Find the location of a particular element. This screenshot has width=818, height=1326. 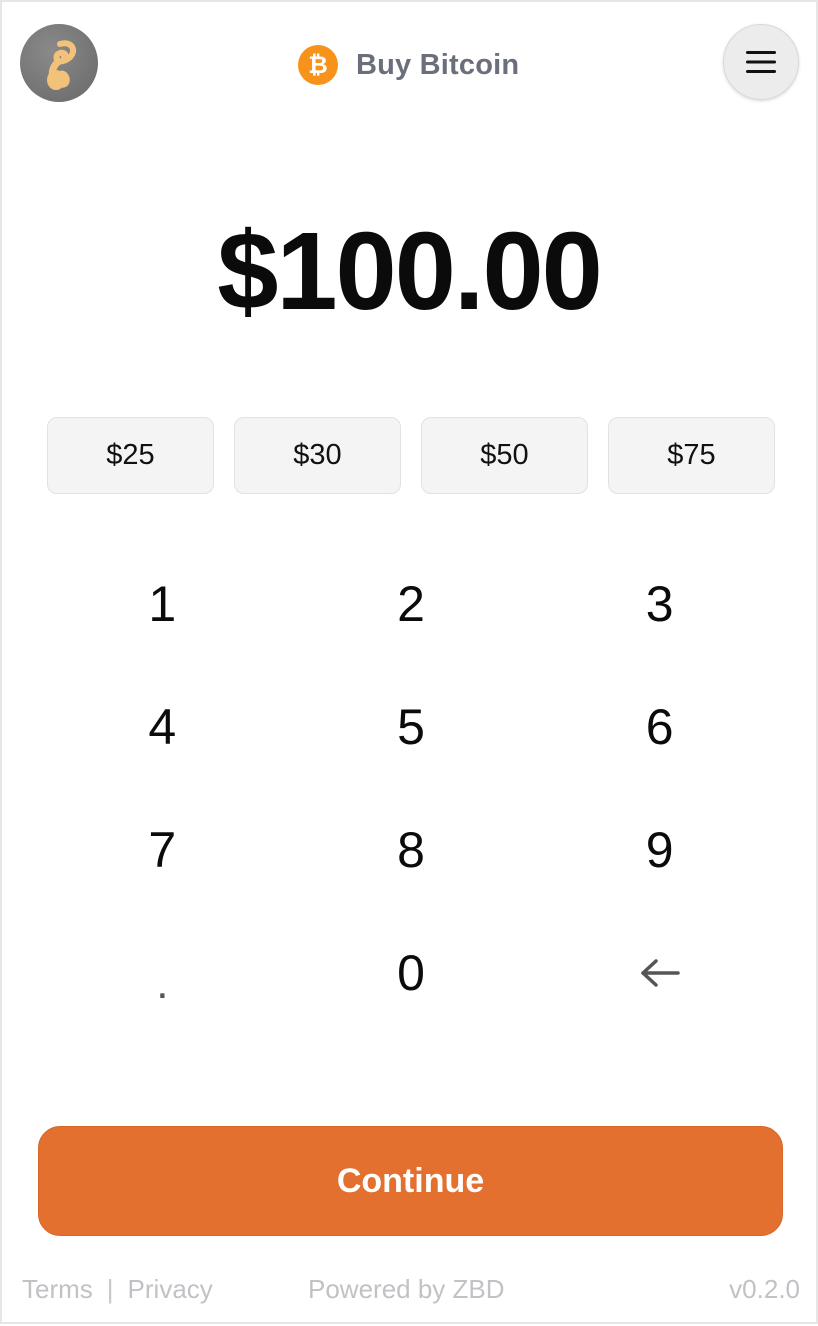

key-1: 1 is located at coordinates (162, 603).